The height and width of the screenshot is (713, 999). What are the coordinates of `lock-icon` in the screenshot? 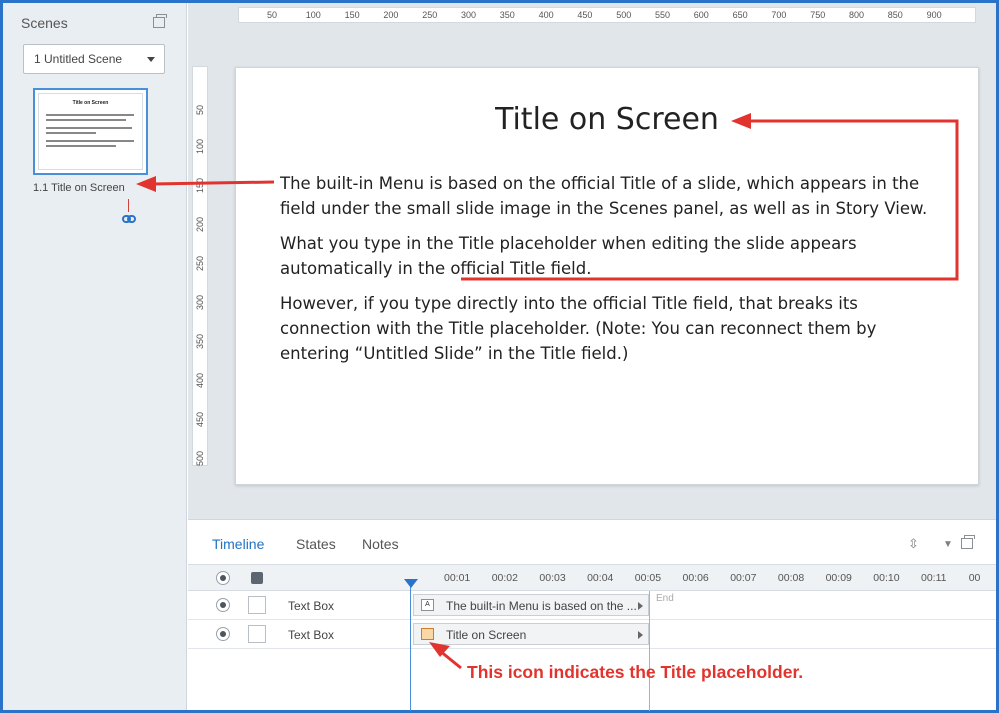 It's located at (257, 578).